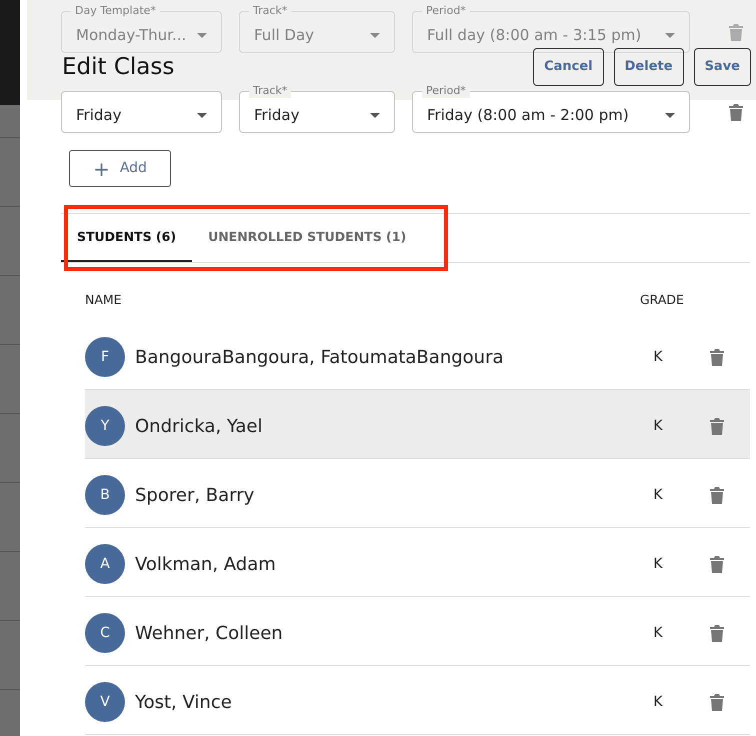  What do you see at coordinates (205, 564) in the screenshot?
I see `student-name: Volkman, Adam` at bounding box center [205, 564].